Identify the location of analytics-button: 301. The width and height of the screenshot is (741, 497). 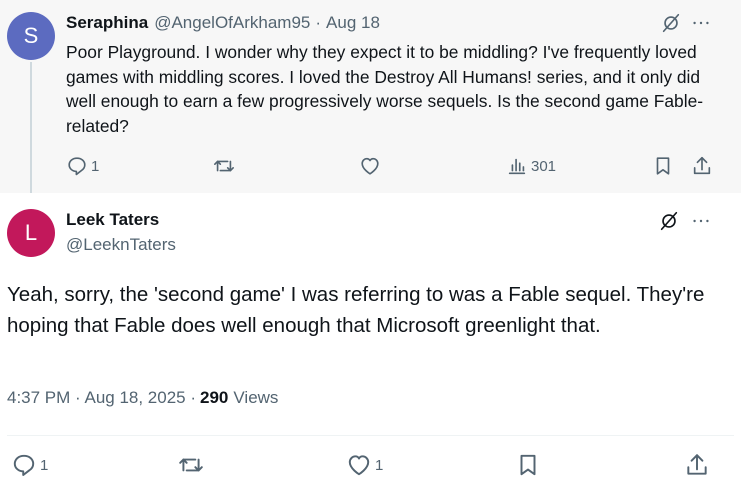
(531, 166).